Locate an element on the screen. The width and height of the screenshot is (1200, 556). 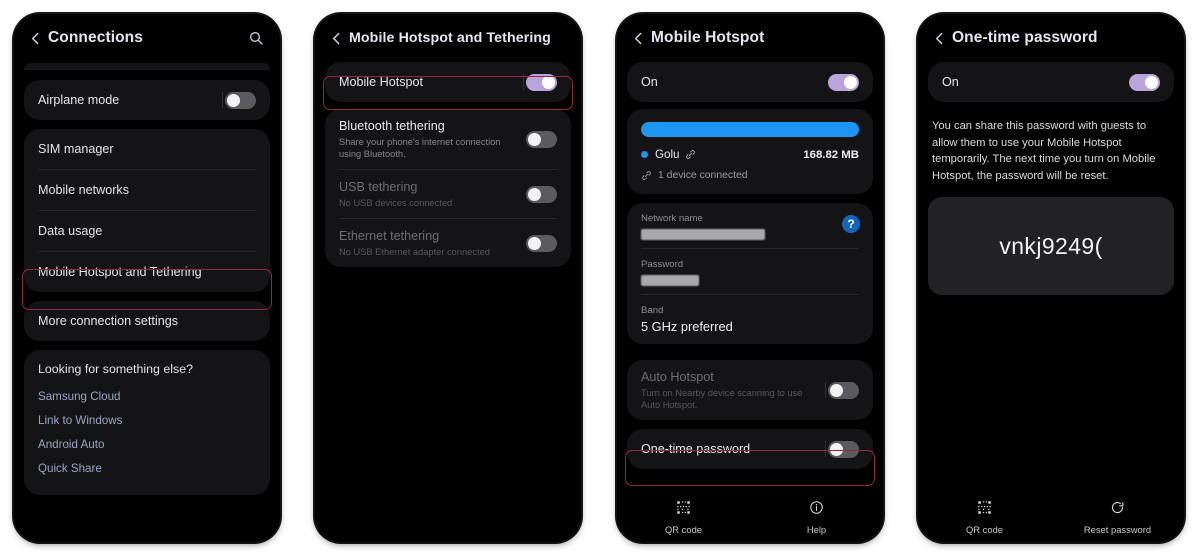
bluetooth-tethering-toggle is located at coordinates (541, 139).